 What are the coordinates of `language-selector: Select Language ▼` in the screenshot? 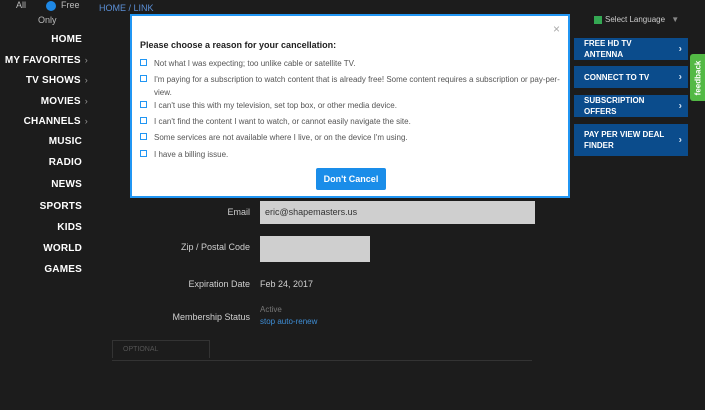 It's located at (636, 19).